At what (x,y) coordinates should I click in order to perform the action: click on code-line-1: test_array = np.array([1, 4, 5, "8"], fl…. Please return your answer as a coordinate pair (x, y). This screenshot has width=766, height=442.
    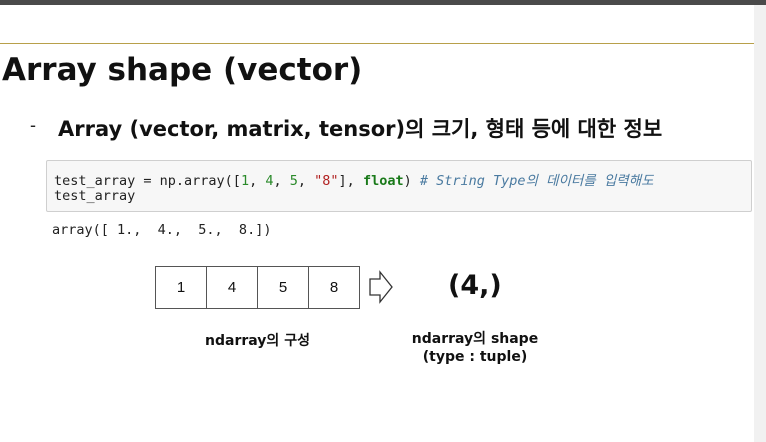
    Looking at the image, I should click on (354, 181).